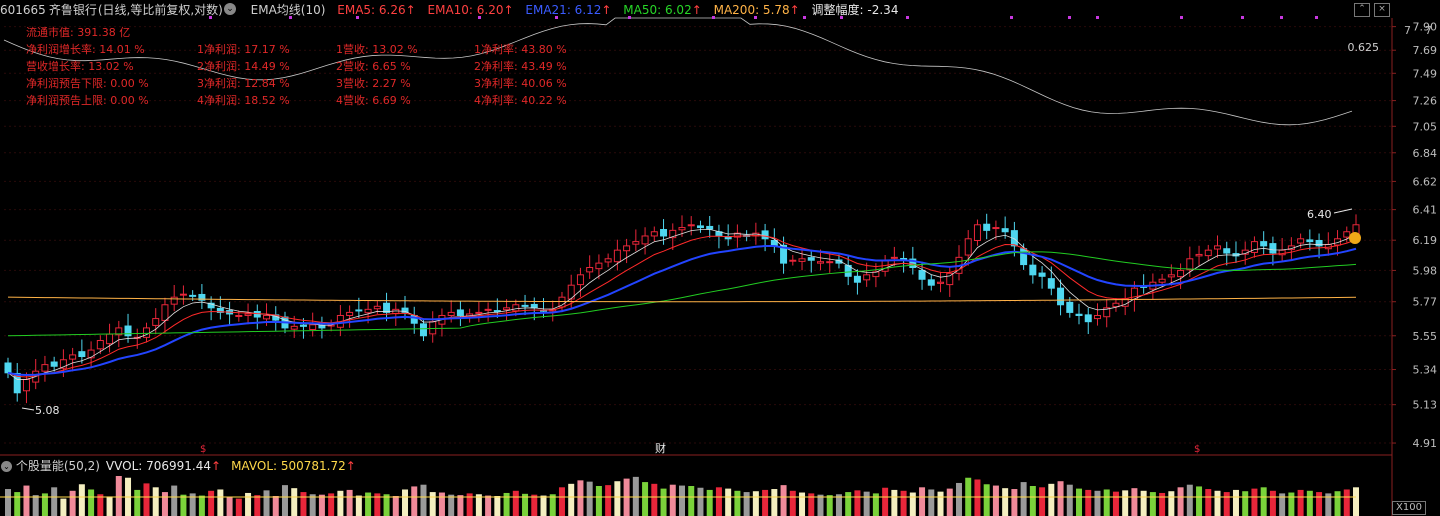  I want to click on indicator-dropdown-icon: ⌄, so click(230, 9).